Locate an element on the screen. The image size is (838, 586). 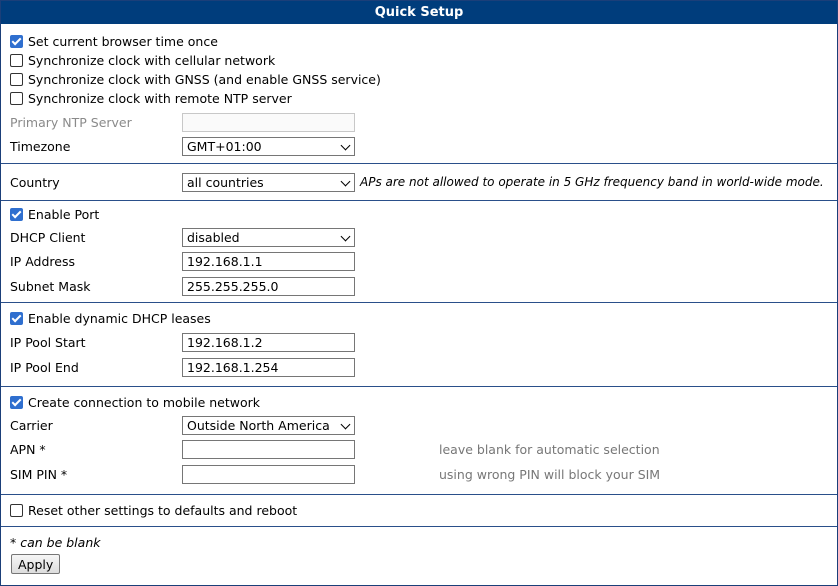
browser-time-checkbox: Set current browser time once is located at coordinates (114, 41).